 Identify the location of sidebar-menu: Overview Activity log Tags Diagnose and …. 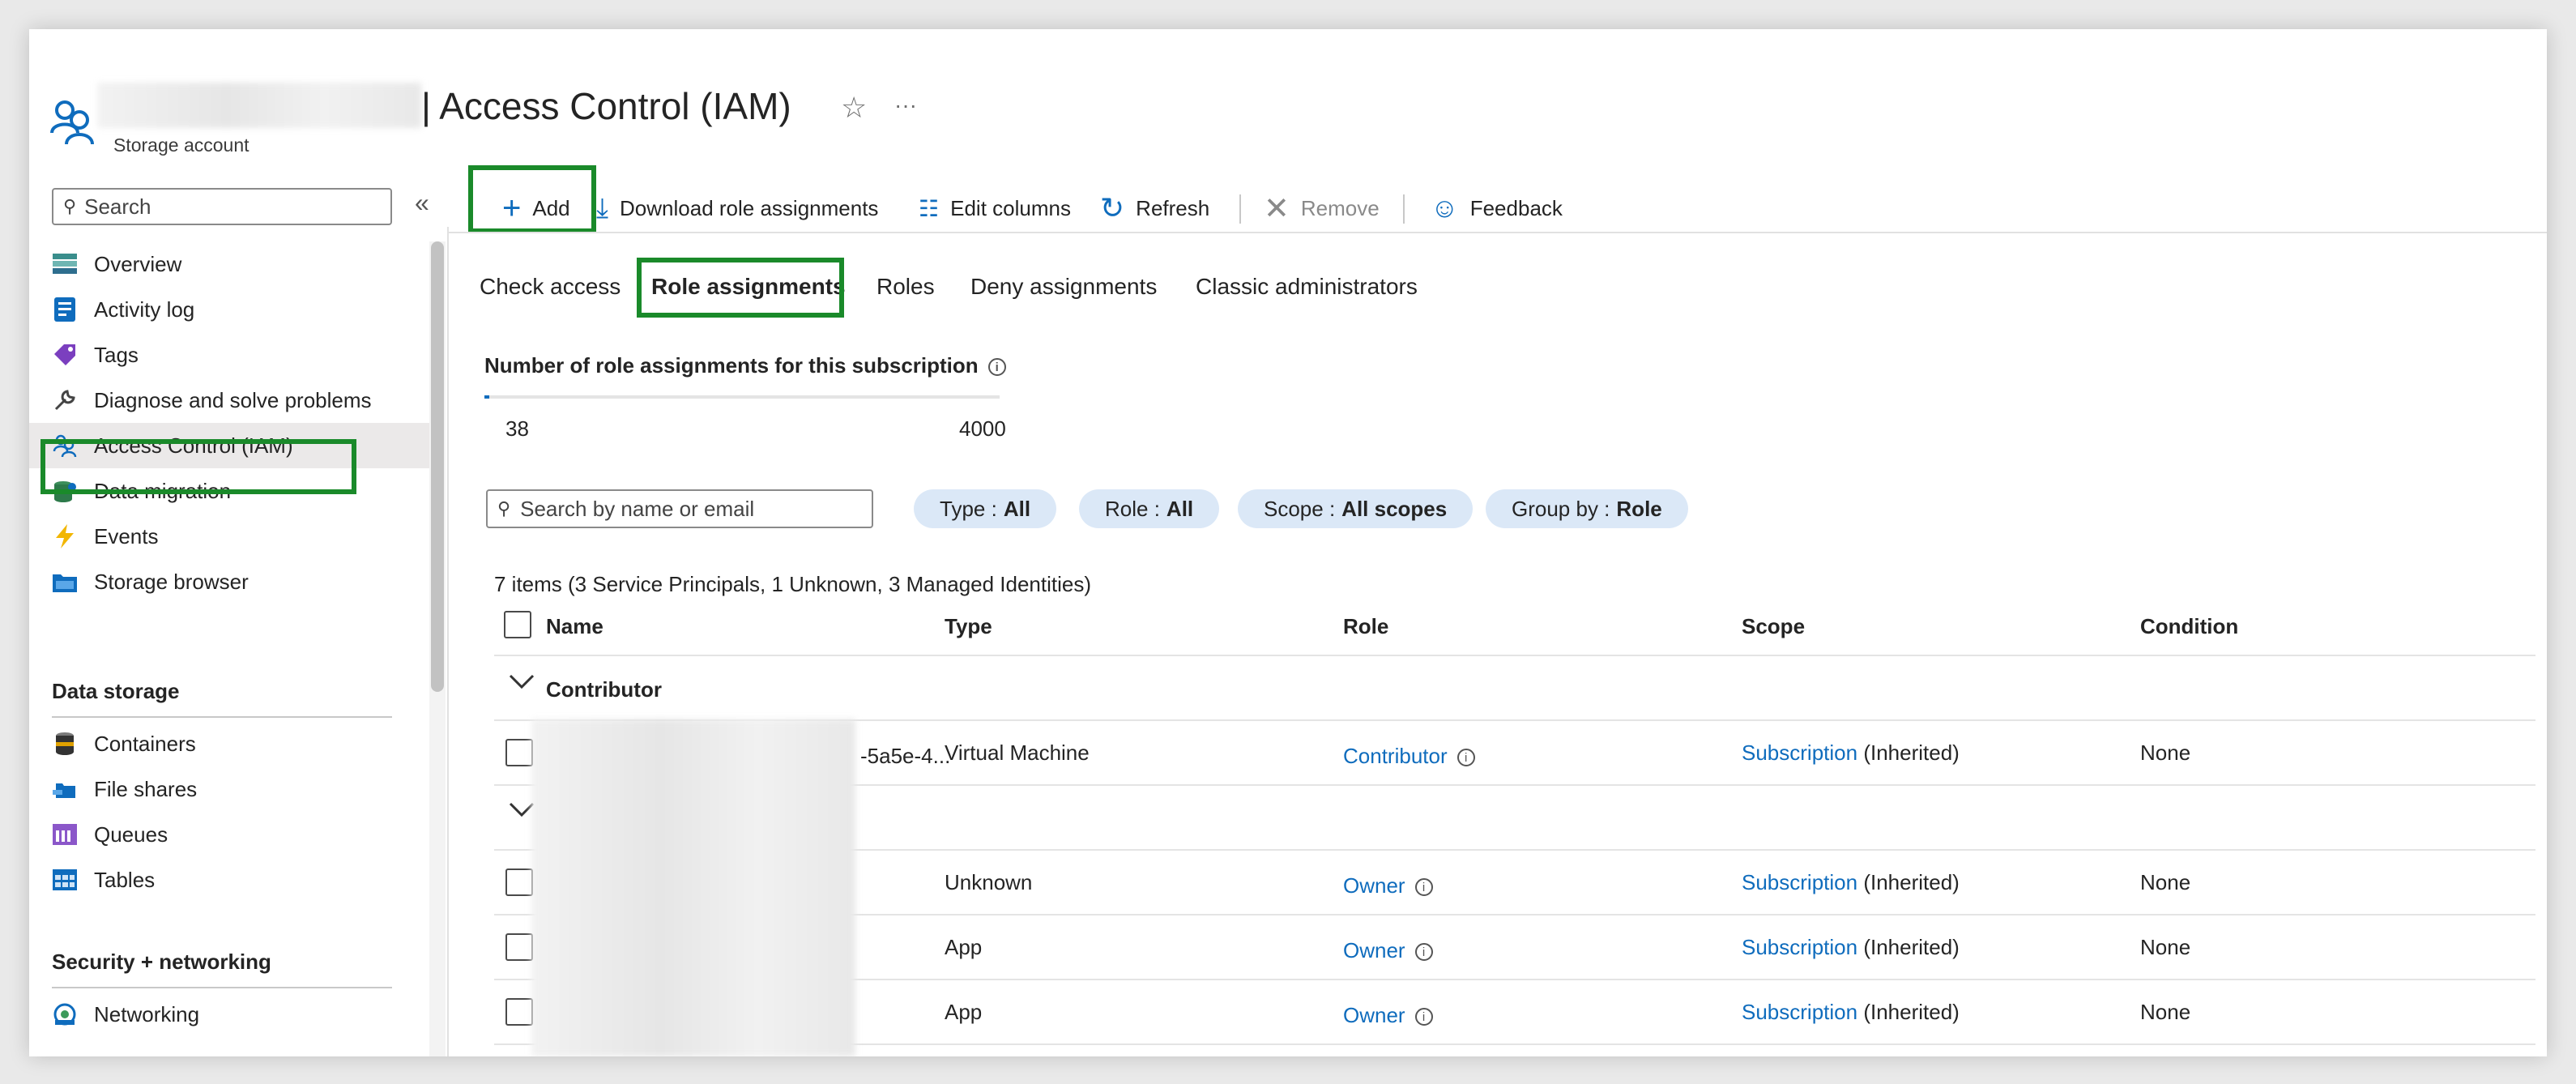
(231, 422).